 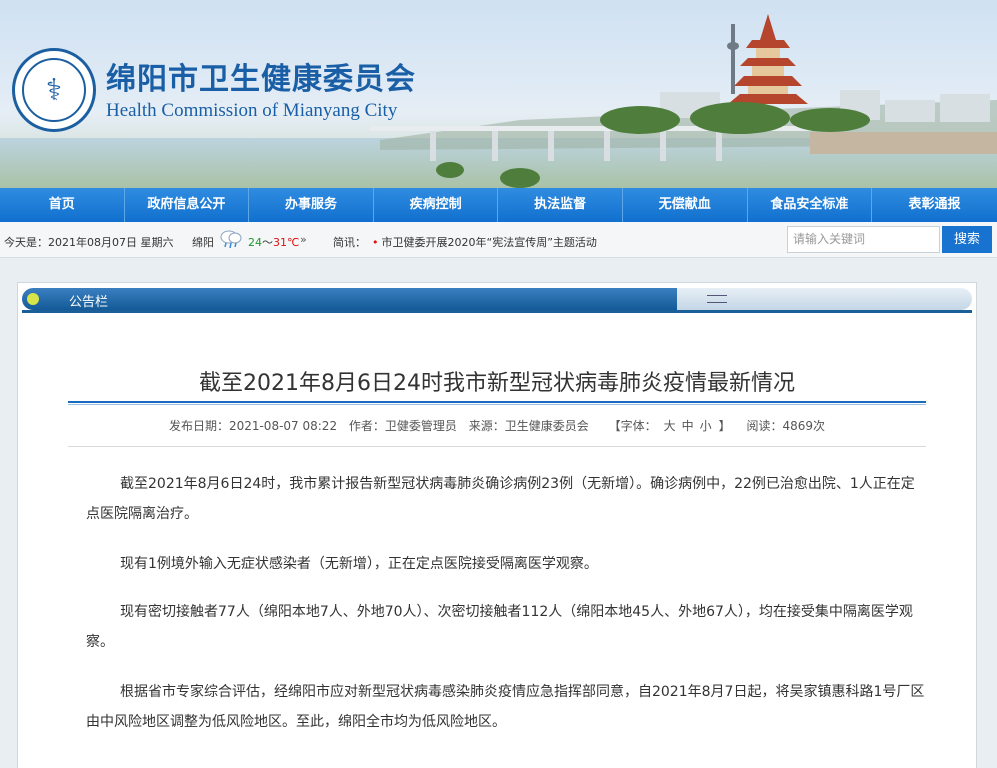 I want to click on view-count: 阅读：4869次, so click(x=786, y=426).